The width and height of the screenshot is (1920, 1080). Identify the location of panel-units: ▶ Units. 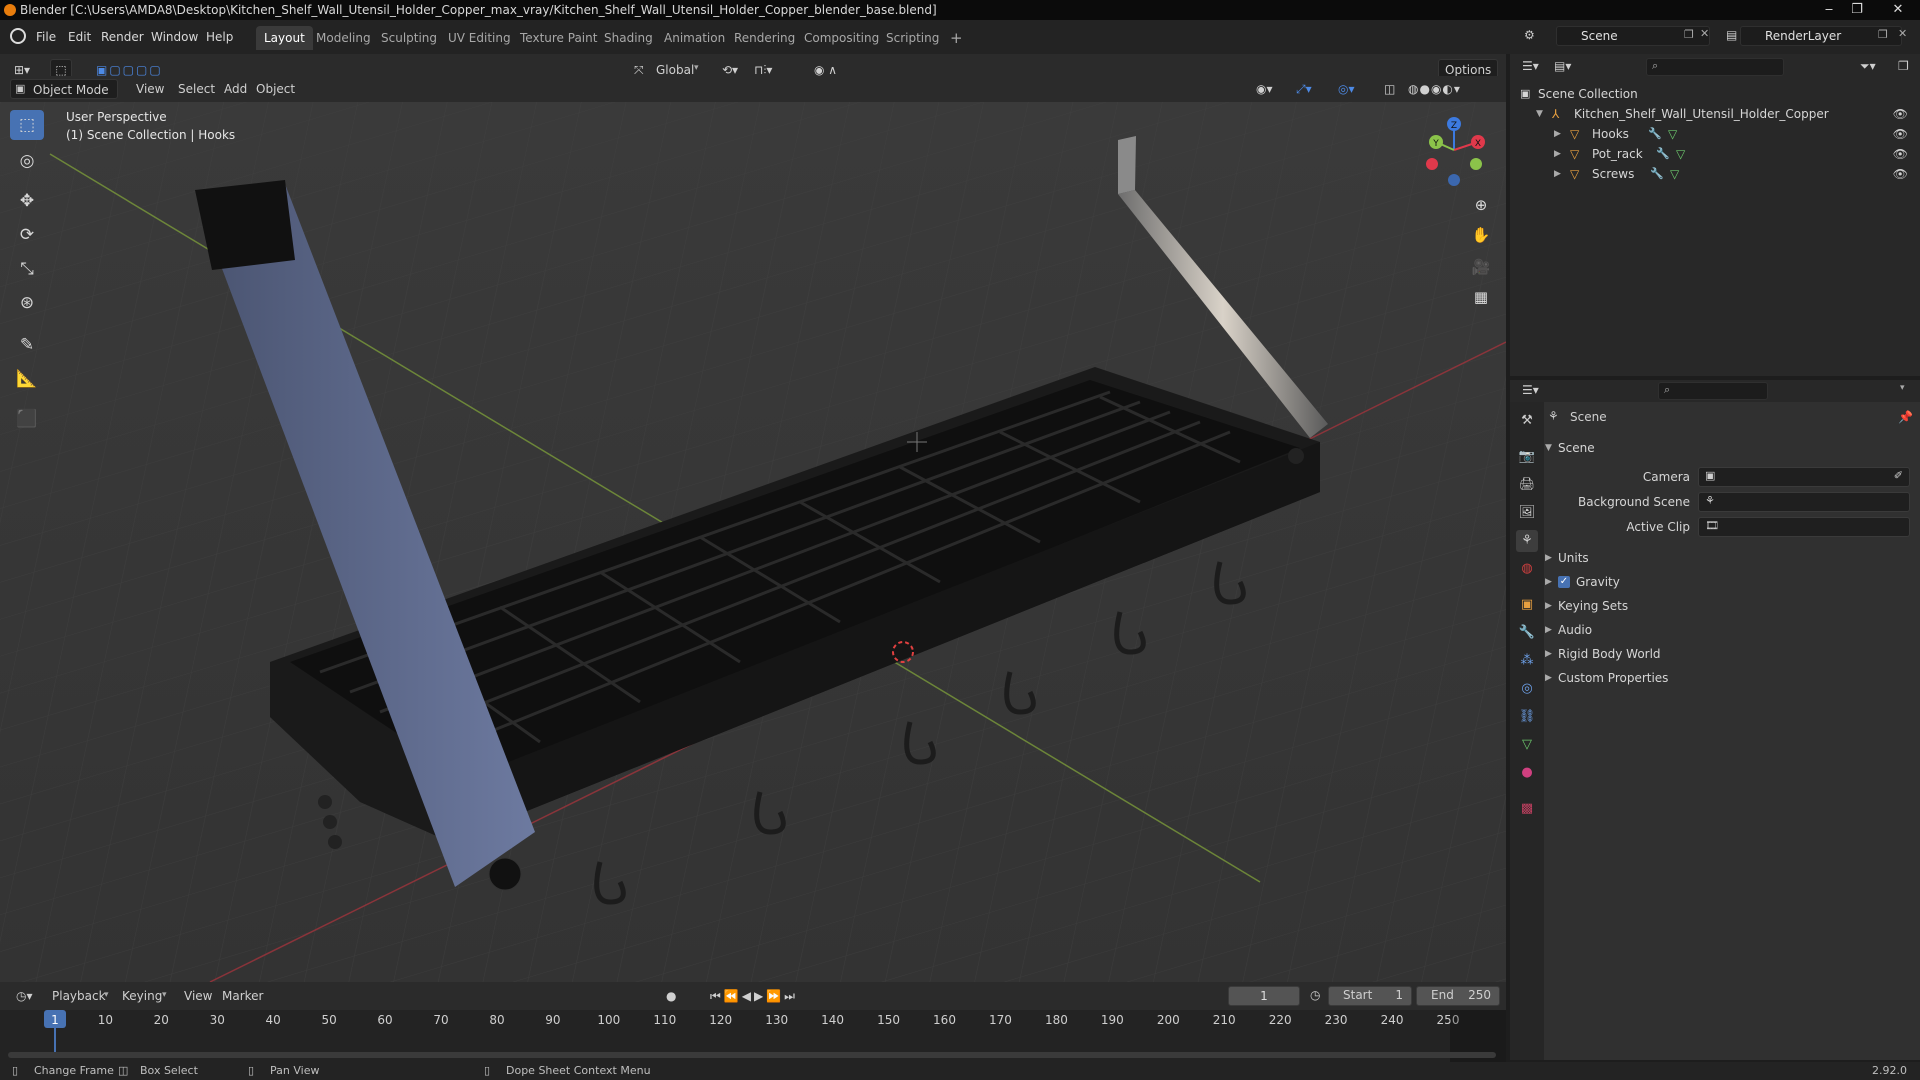
(1730, 558).